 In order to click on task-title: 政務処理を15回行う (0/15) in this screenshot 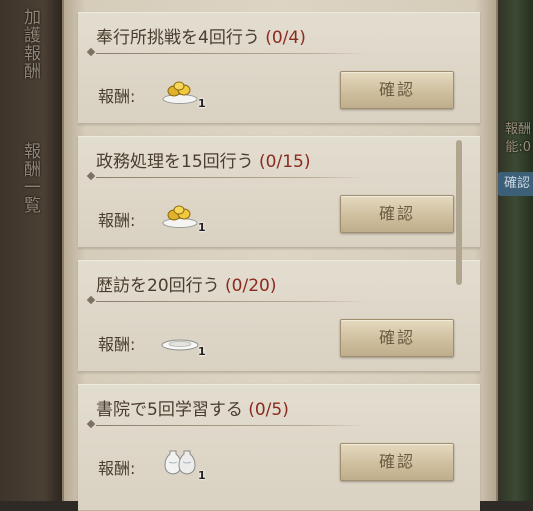, I will do `click(203, 162)`.